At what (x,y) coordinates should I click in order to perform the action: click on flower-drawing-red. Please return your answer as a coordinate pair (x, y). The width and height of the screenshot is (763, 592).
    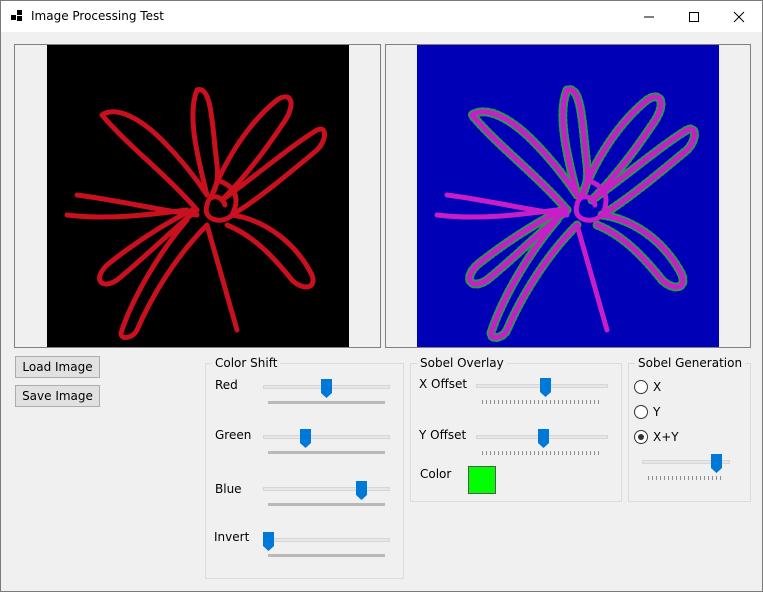
    Looking at the image, I should click on (195, 213).